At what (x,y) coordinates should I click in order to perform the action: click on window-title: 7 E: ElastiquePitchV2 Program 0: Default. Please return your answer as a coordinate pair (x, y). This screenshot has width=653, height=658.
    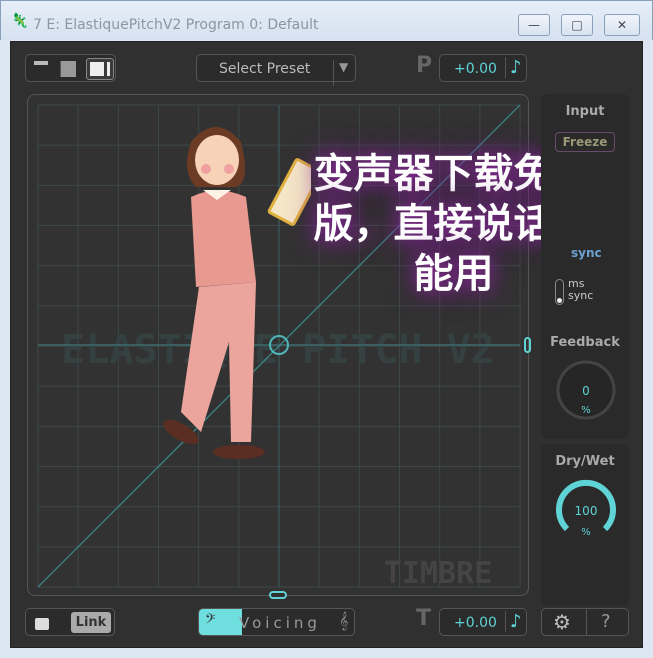
    Looking at the image, I should click on (176, 25).